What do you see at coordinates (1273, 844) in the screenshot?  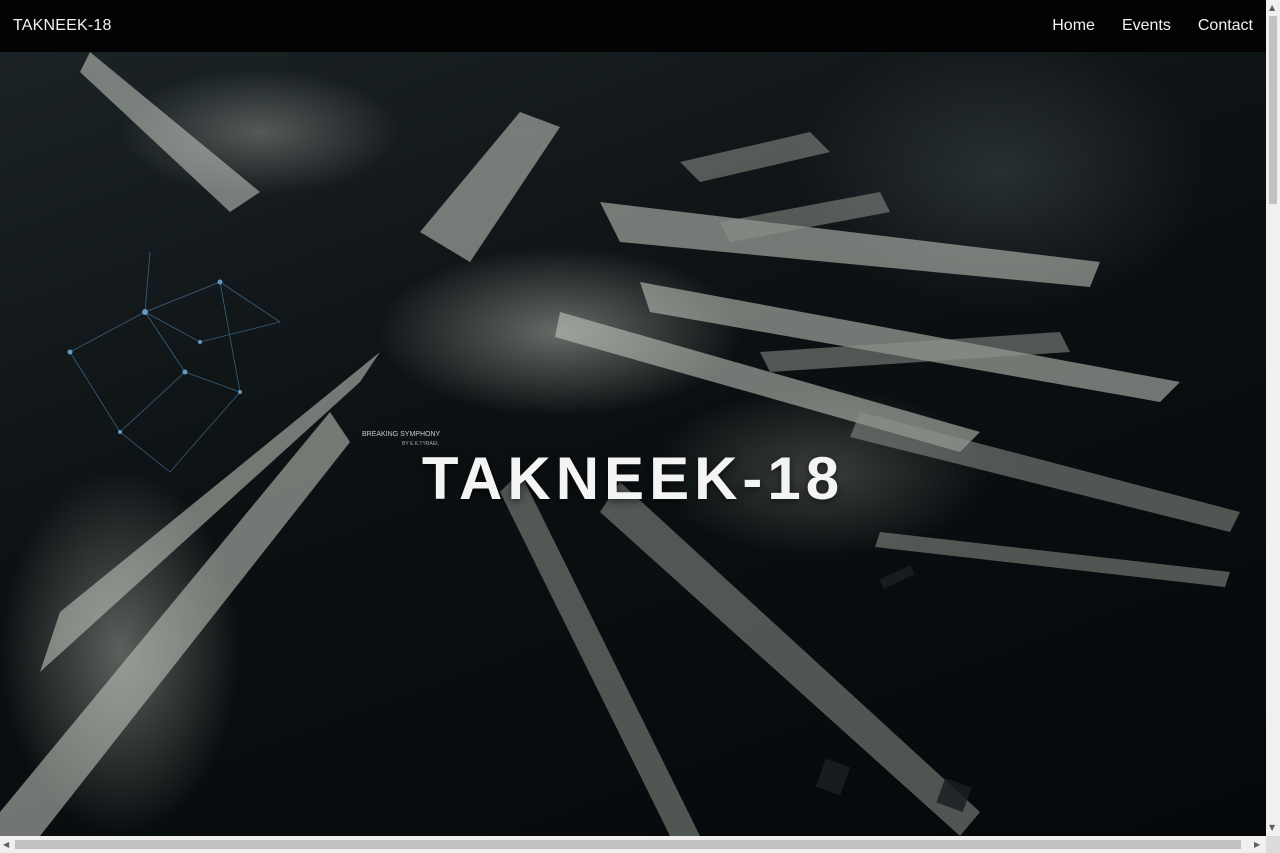 I see `scrollbar-corner` at bounding box center [1273, 844].